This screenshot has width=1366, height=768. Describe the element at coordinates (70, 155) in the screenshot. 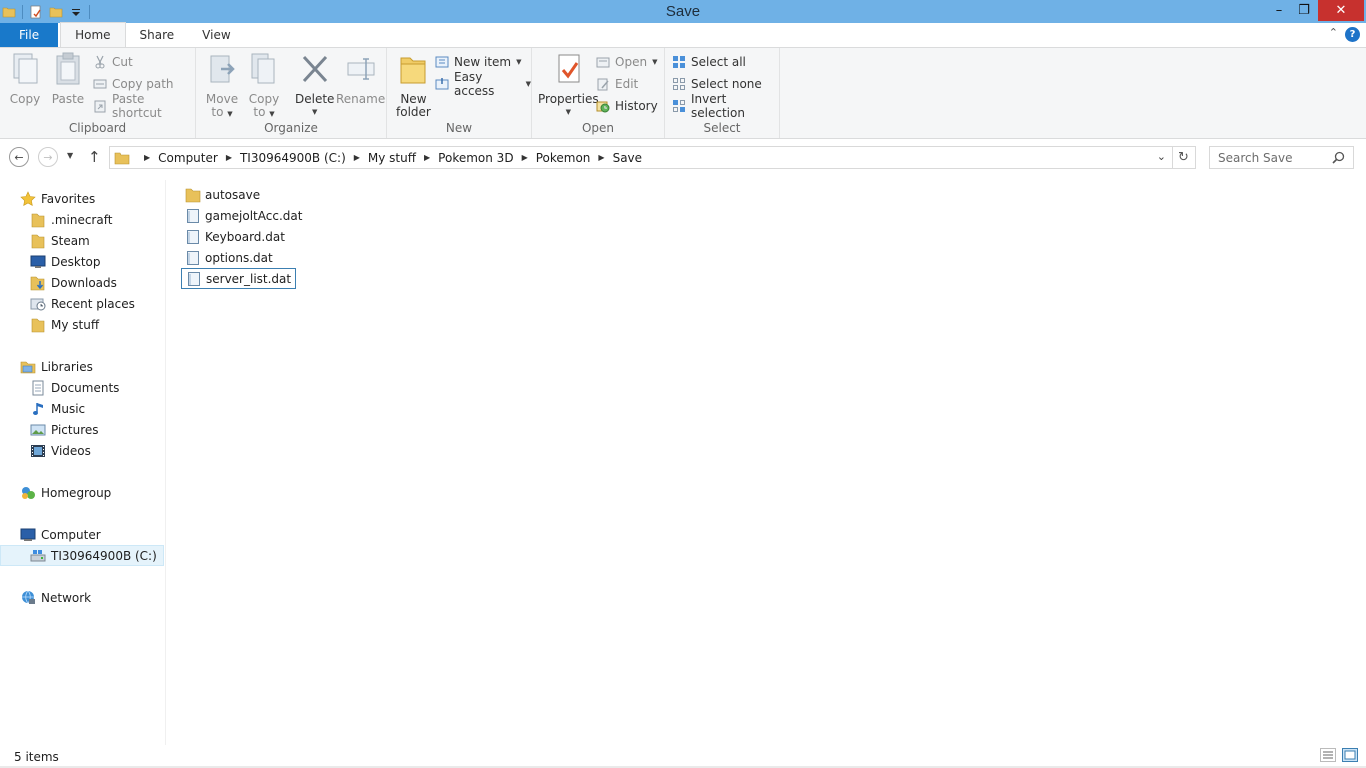

I see `recent-locations-dropdown-icon: ▼` at that location.